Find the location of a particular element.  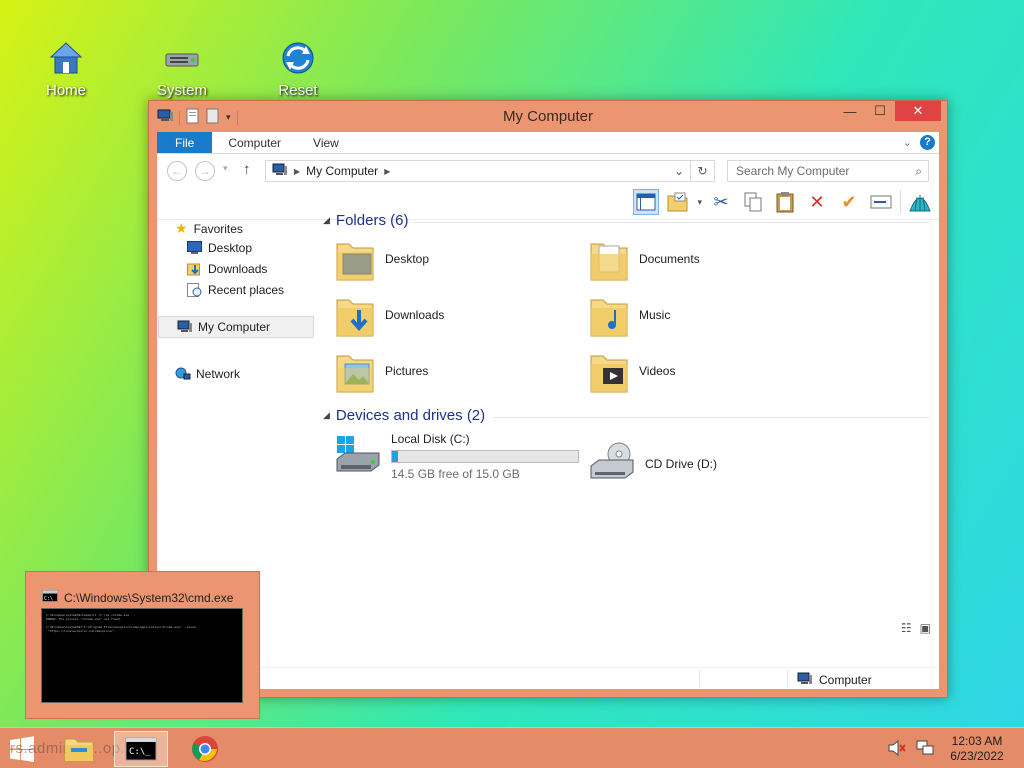

minimize-button: — is located at coordinates (850, 111).